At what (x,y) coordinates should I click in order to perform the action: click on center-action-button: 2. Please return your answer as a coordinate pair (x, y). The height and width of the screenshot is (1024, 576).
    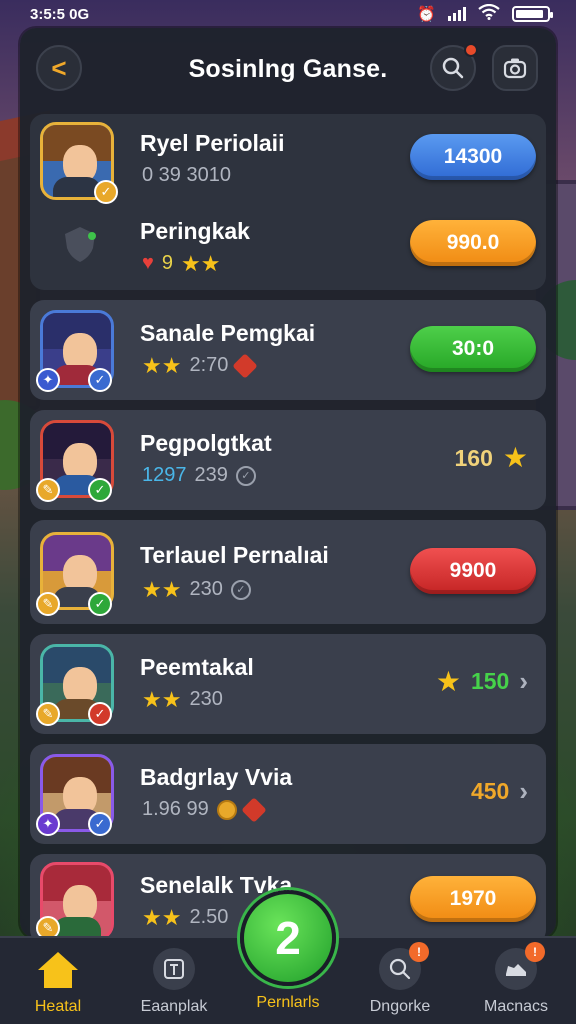
    Looking at the image, I should click on (288, 938).